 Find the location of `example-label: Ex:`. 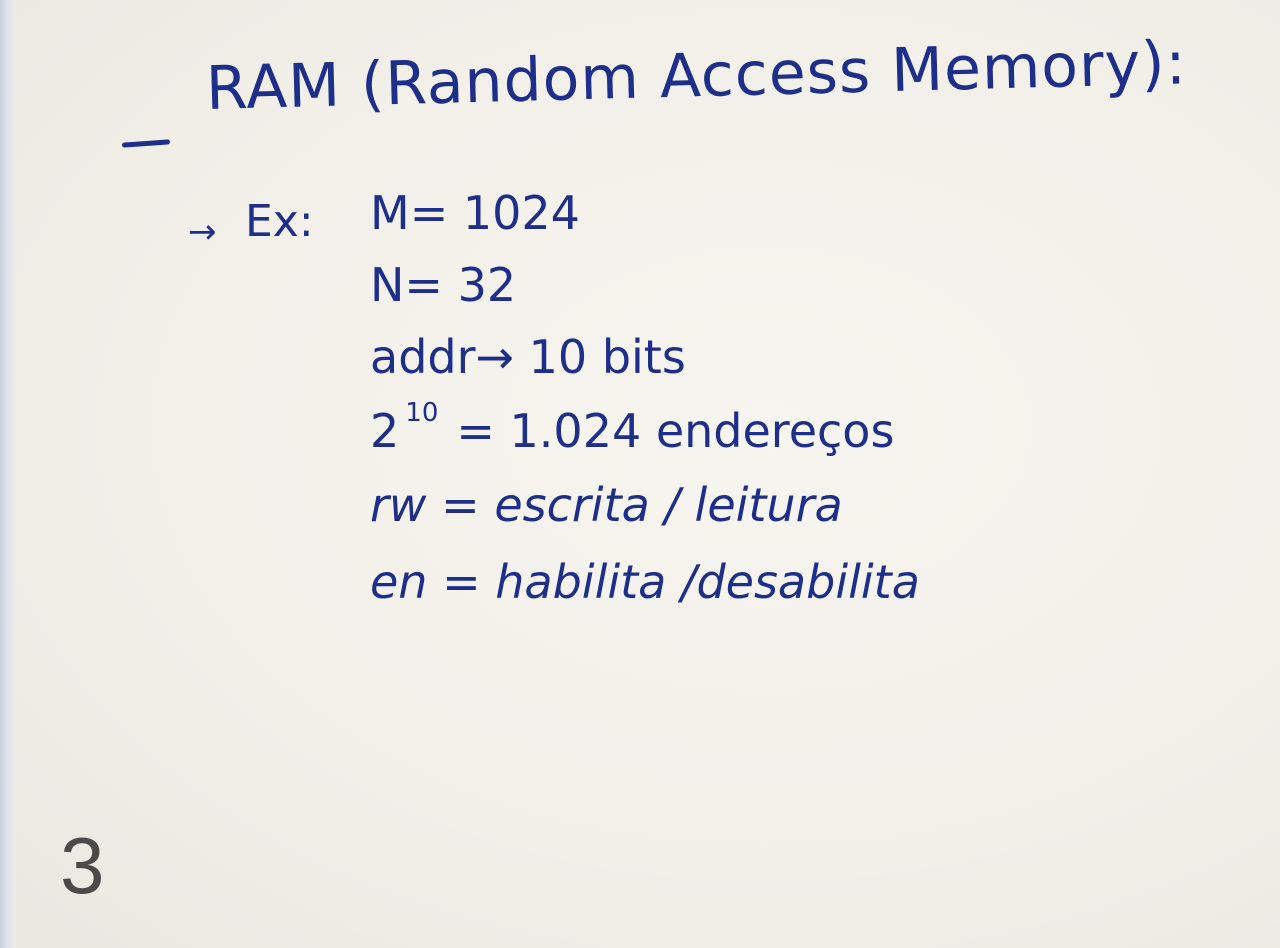

example-label: Ex: is located at coordinates (279, 221).